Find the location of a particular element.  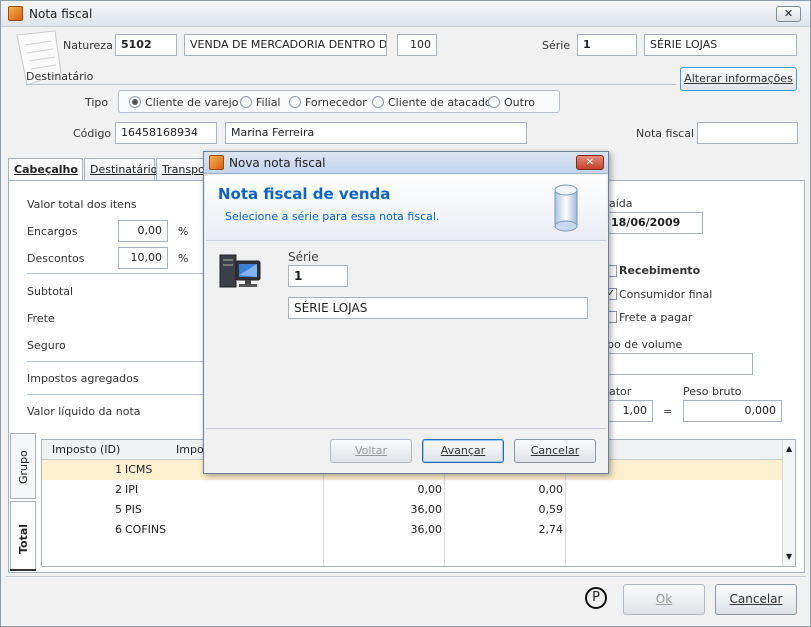

column-header-imposto-id: Imposto (ID) is located at coordinates (86, 449).